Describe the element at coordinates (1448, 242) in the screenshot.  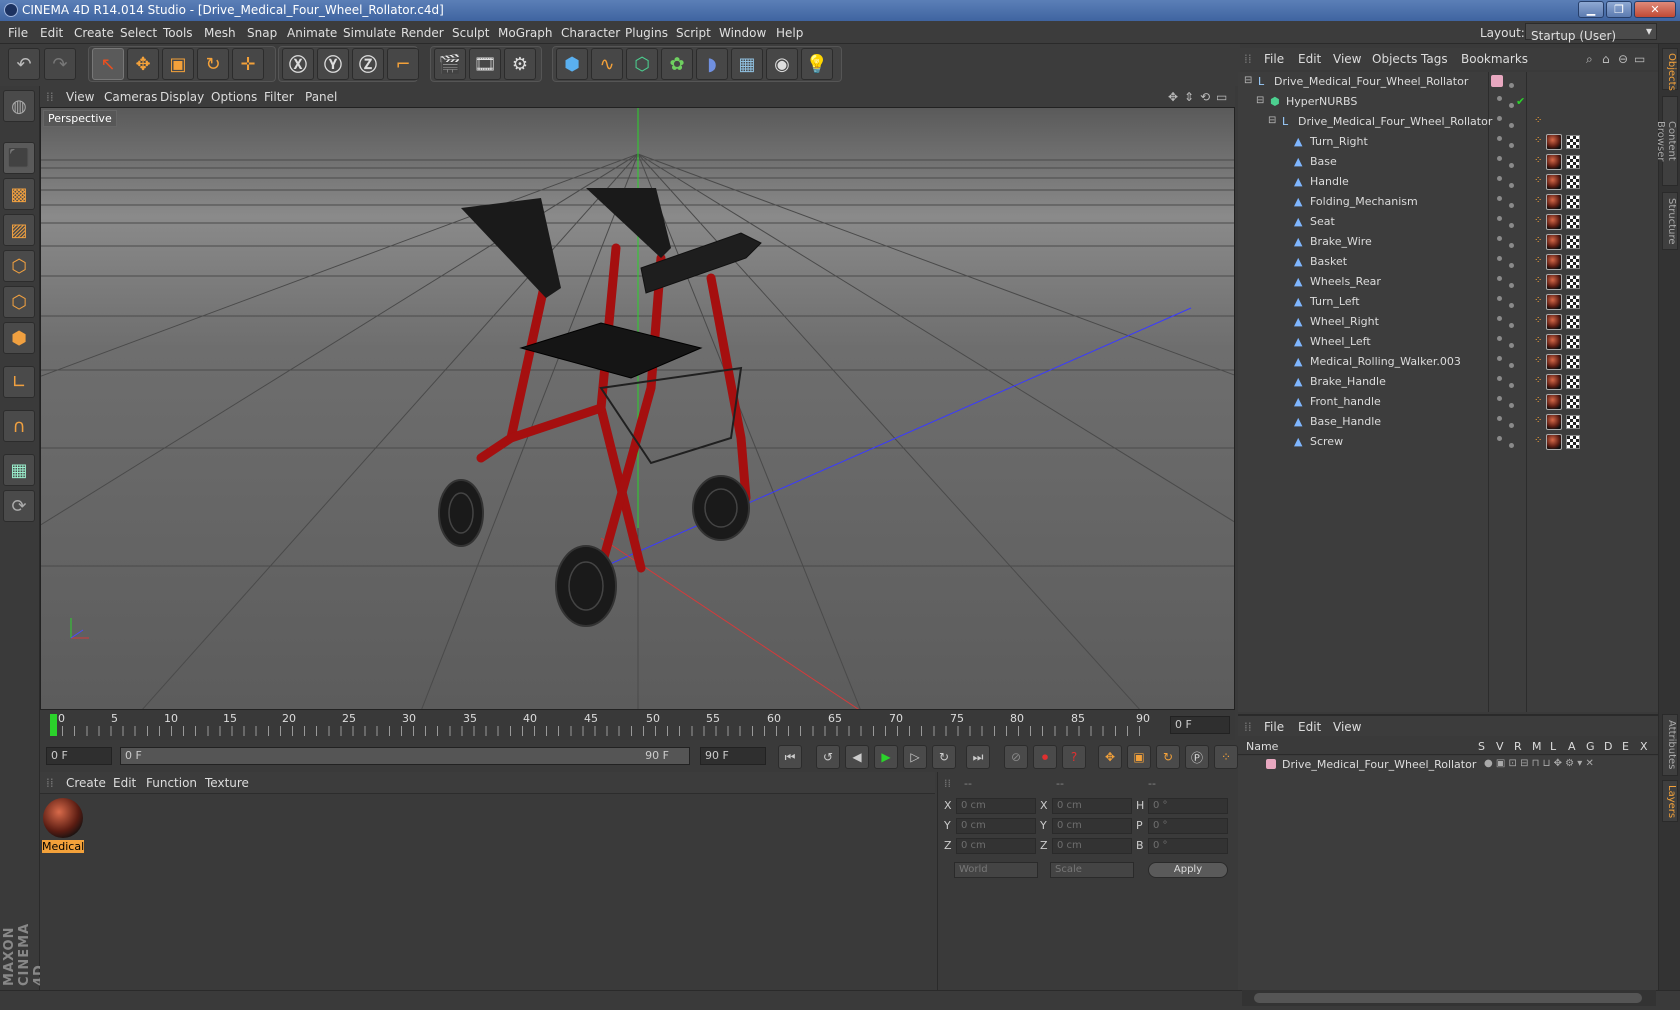
I see `object-row: ▲ Brake_Wire ⁘` at that location.